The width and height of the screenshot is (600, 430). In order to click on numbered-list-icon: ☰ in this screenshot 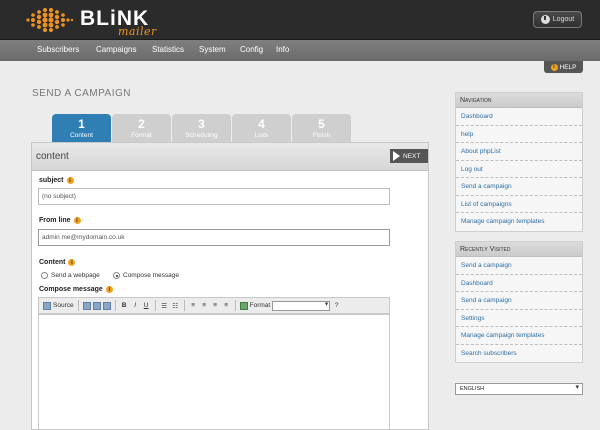, I will do `click(164, 305)`.